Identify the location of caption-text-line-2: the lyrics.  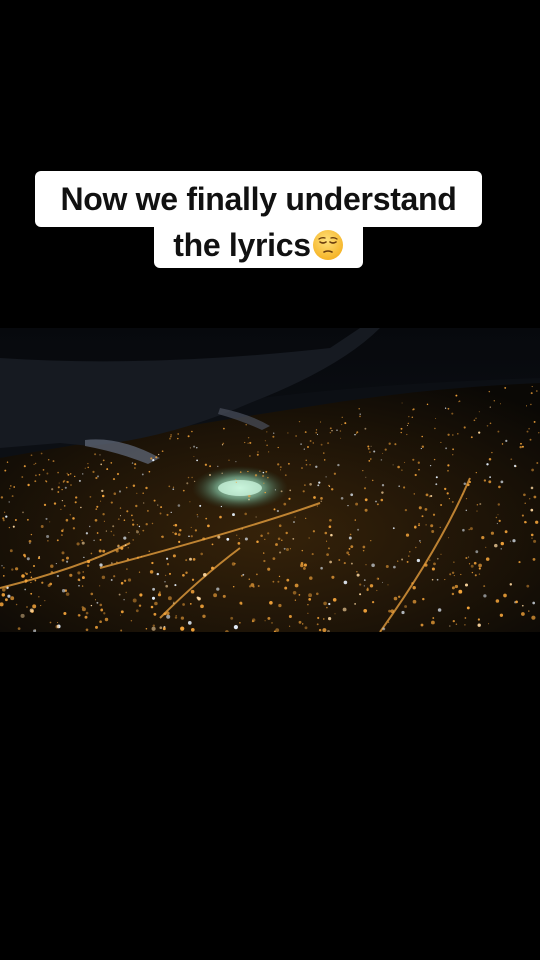
(242, 244).